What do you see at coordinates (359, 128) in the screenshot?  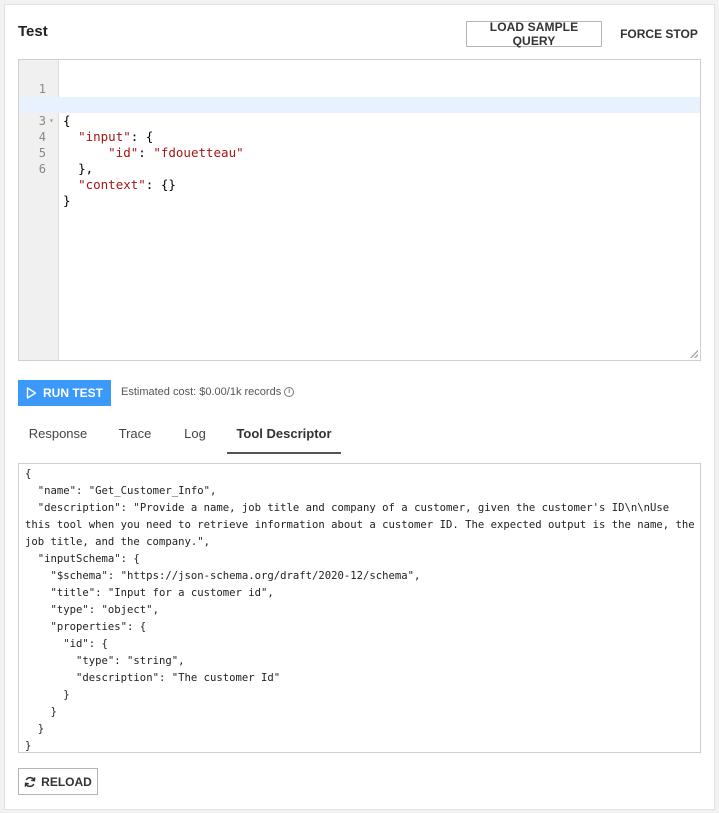 I see `code-line-active: 3 "id": "fdouetteau"` at bounding box center [359, 128].